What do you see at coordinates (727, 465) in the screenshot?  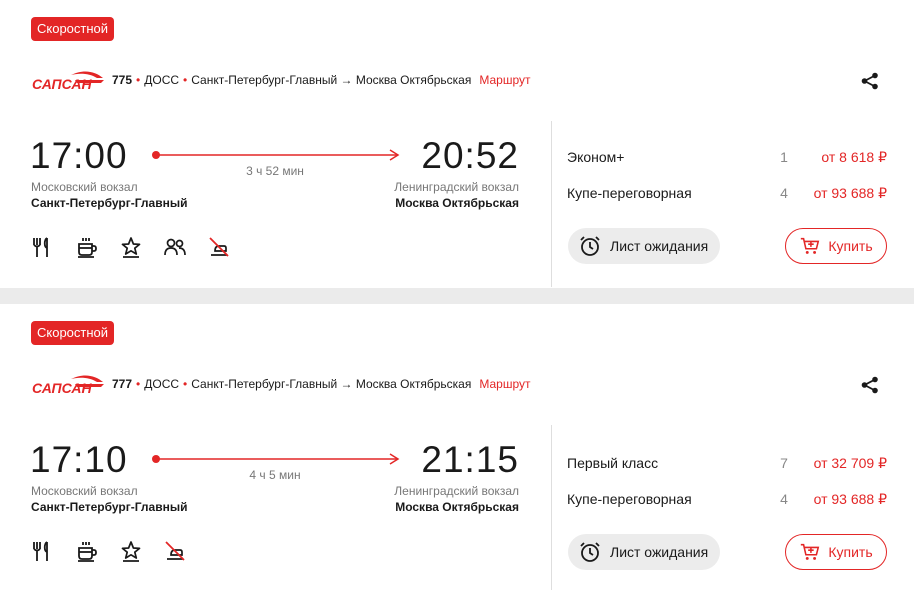 I see `fare-row: Первый класс 7 от 32 709 ₽` at bounding box center [727, 465].